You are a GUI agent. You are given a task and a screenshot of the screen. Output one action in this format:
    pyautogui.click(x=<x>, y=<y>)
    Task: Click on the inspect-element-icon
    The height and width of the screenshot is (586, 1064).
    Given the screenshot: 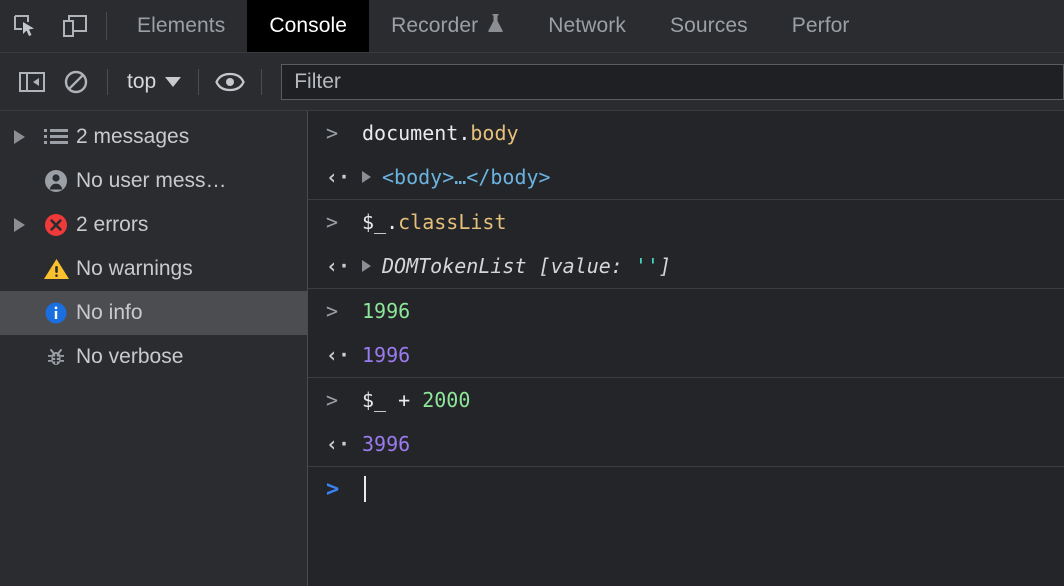 What is the action you would take?
    pyautogui.click(x=24, y=25)
    